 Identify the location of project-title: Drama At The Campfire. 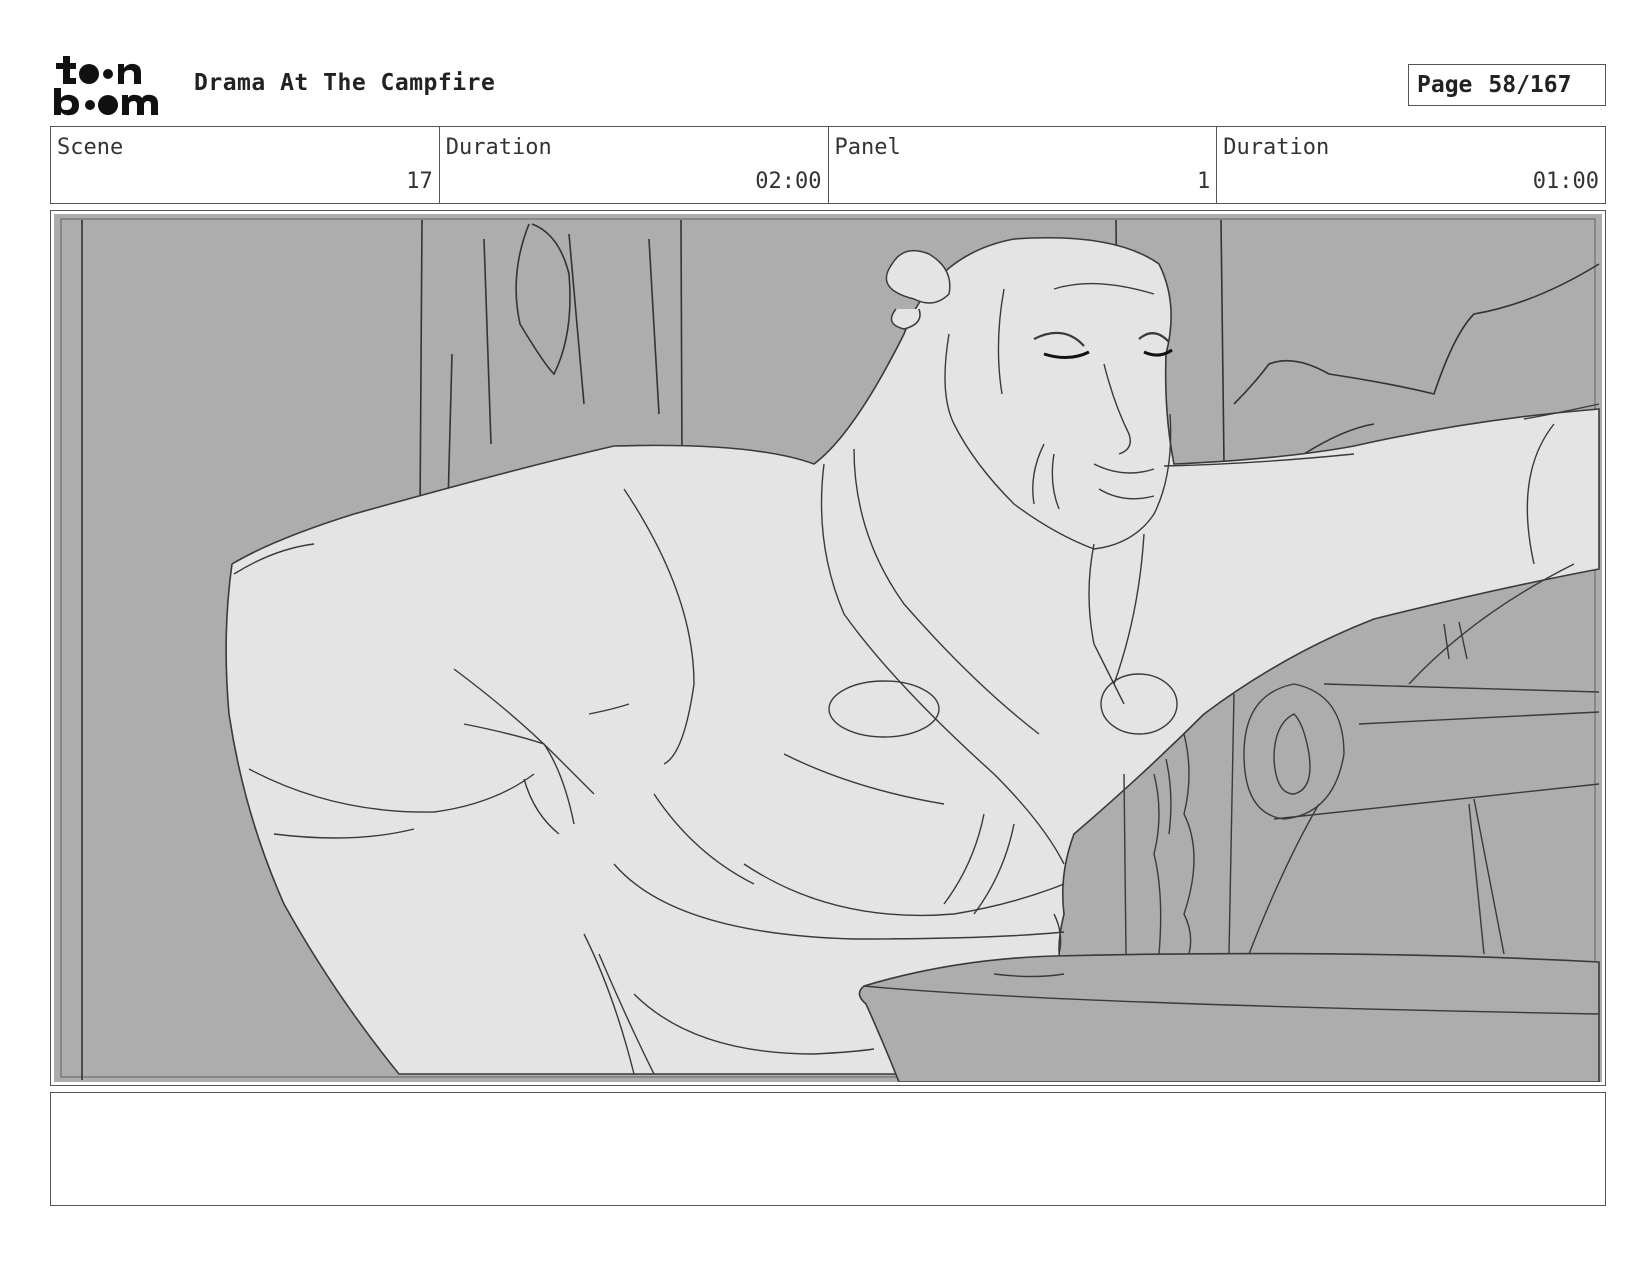
(345, 83).